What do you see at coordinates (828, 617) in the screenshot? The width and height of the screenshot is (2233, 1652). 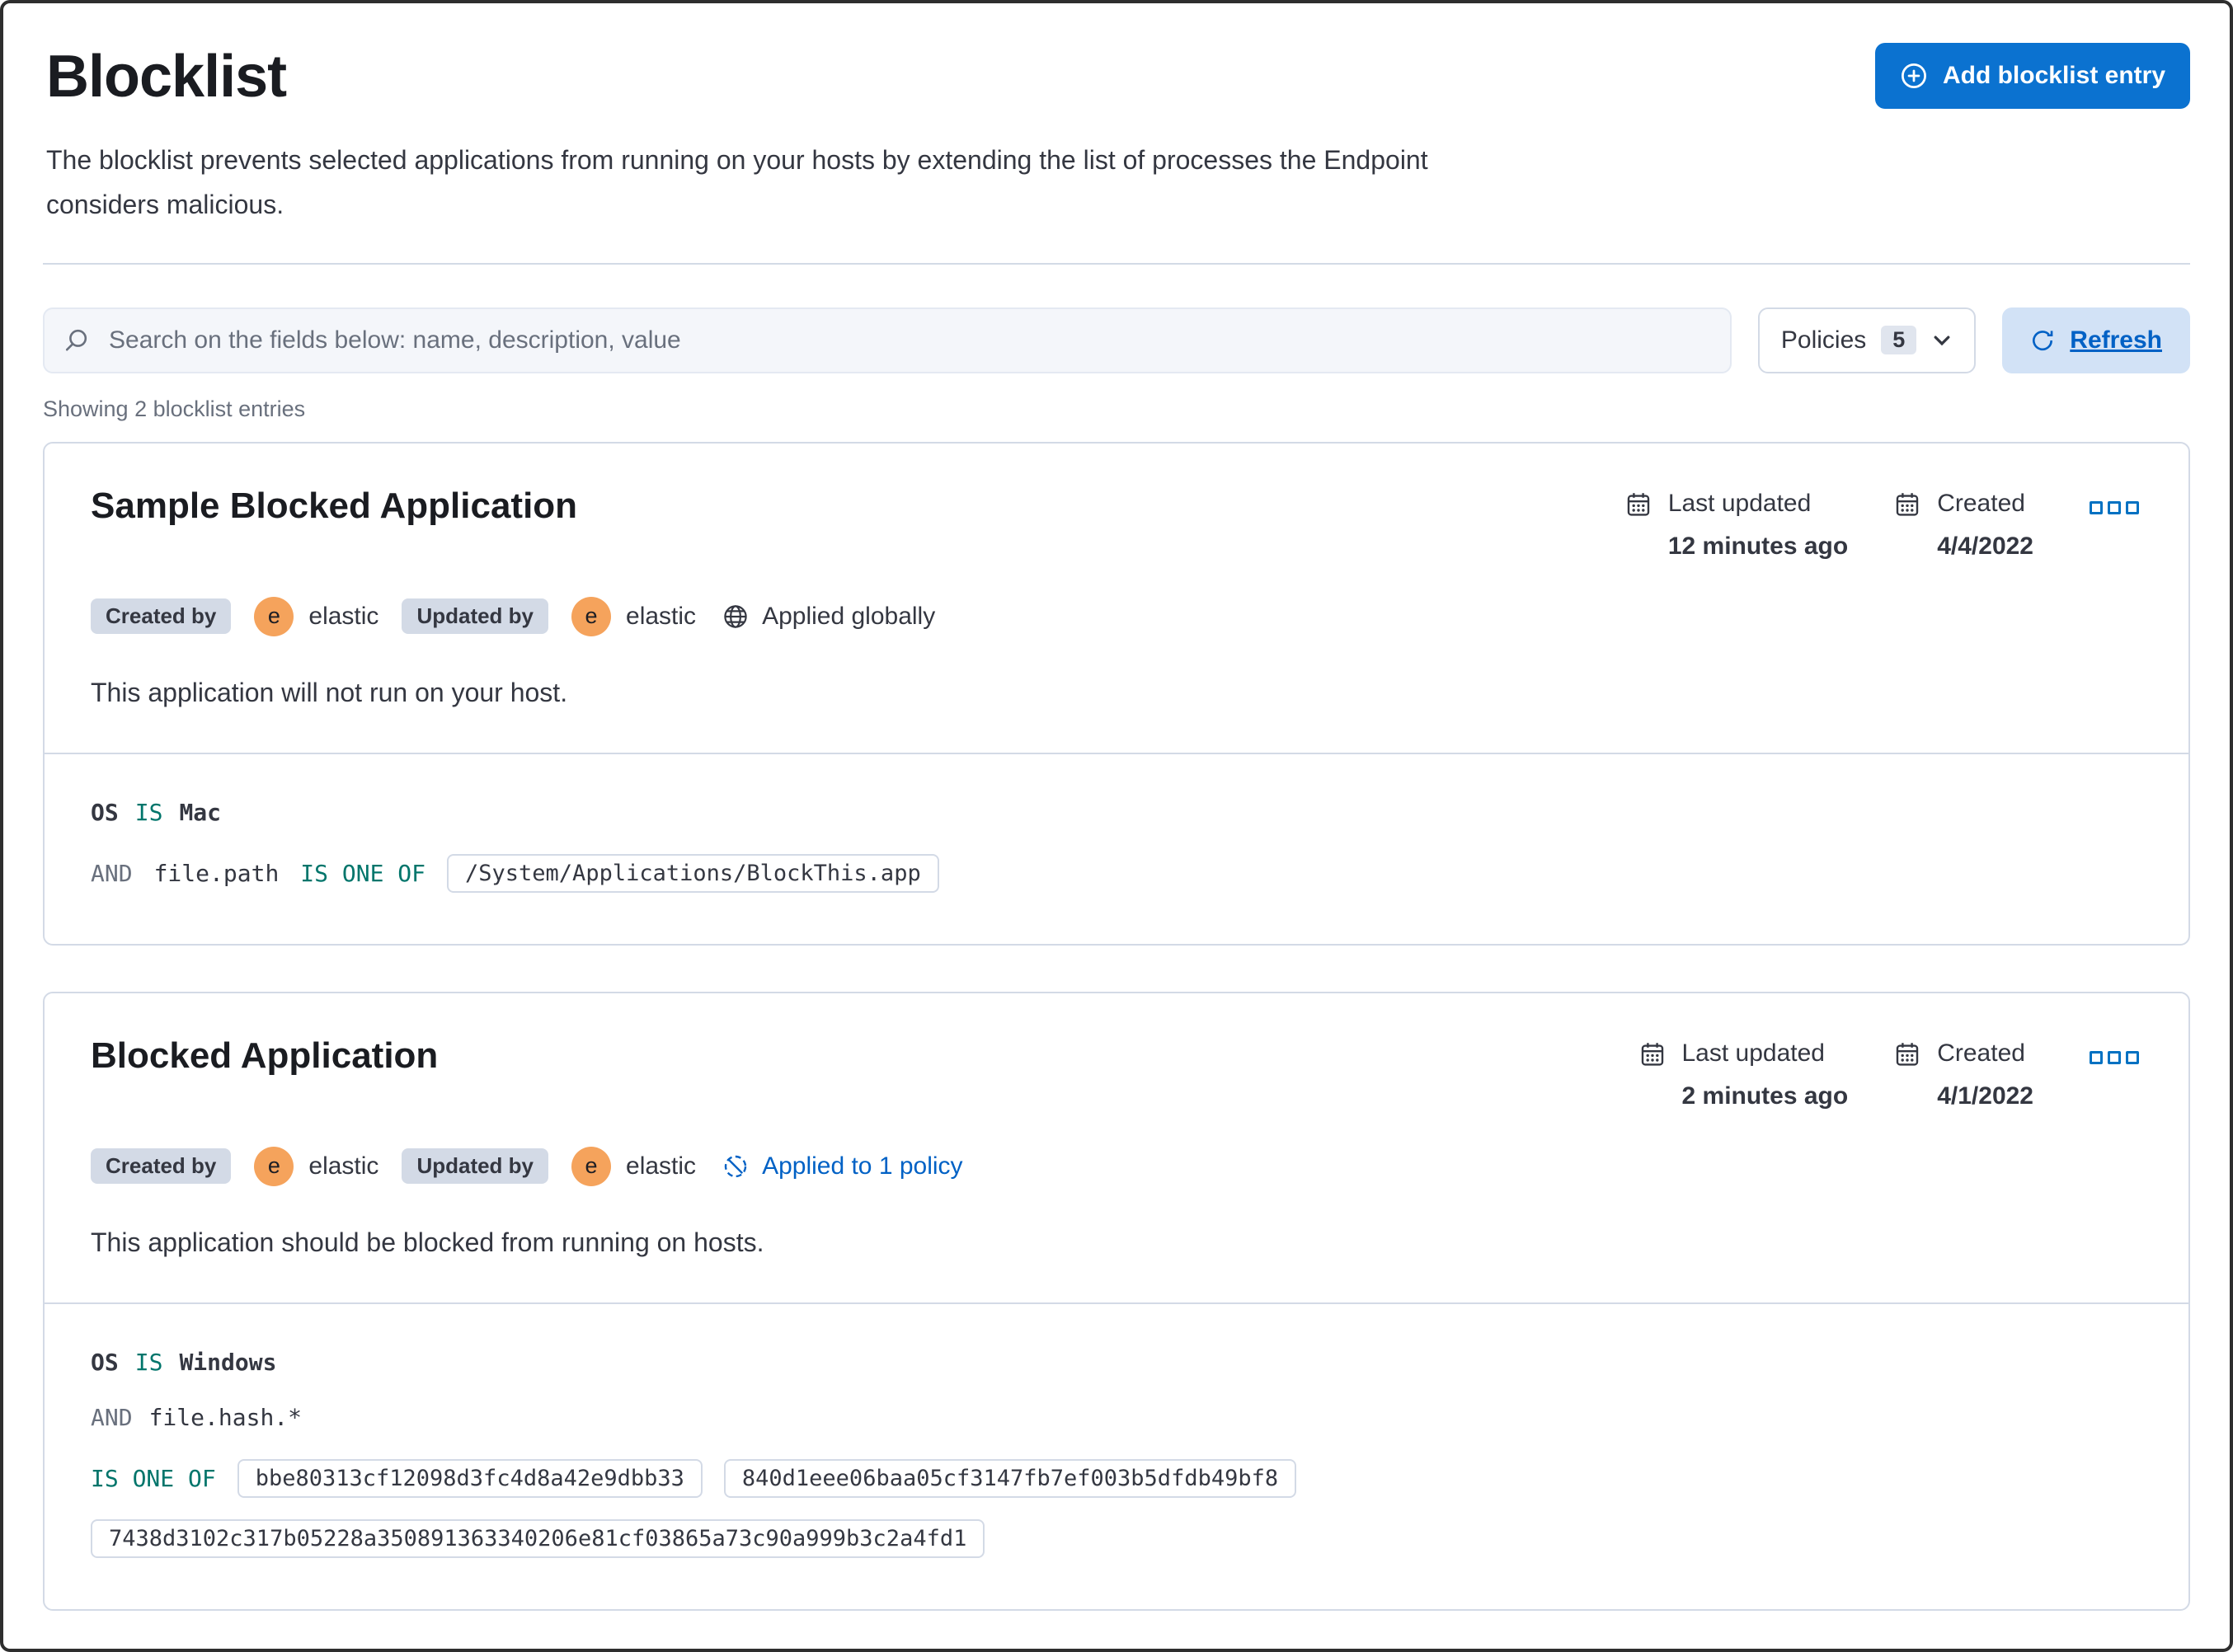 I see `applied-globally-label: Applied globally` at bounding box center [828, 617].